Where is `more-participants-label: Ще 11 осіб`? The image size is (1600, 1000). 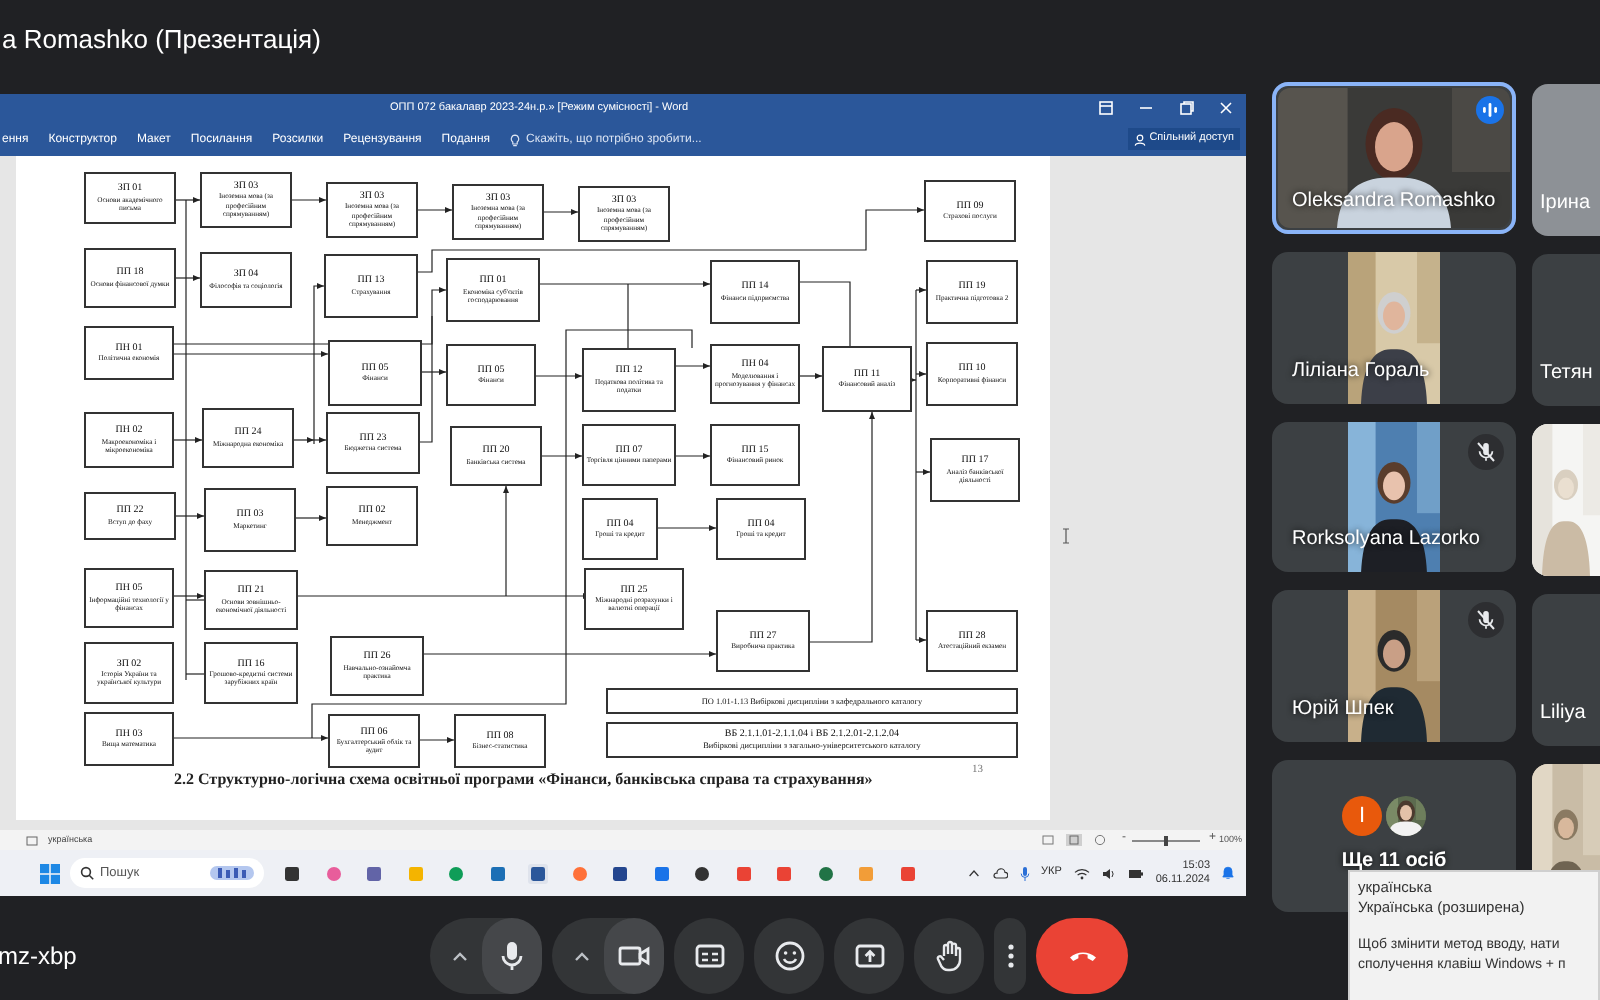 more-participants-label: Ще 11 осіб is located at coordinates (1394, 860).